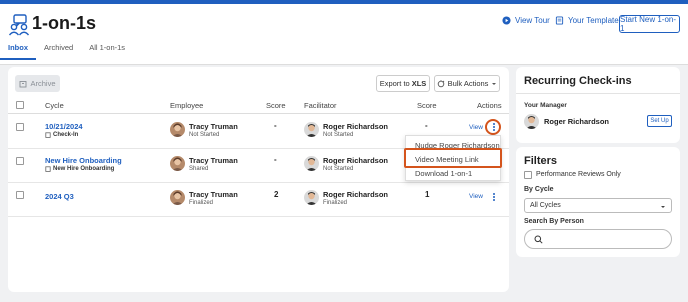 This screenshot has height=302, width=688. I want to click on your-templates-button: Your Templates, so click(589, 20).